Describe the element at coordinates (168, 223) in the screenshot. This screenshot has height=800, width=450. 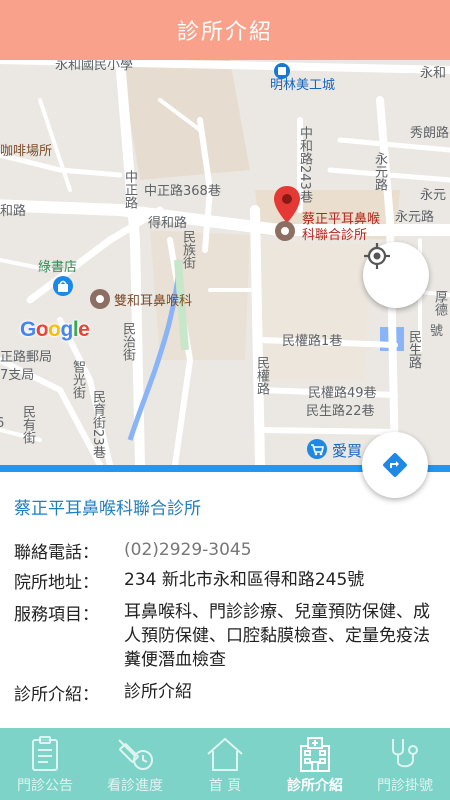
I see `map-label-dehe: 得和路` at that location.